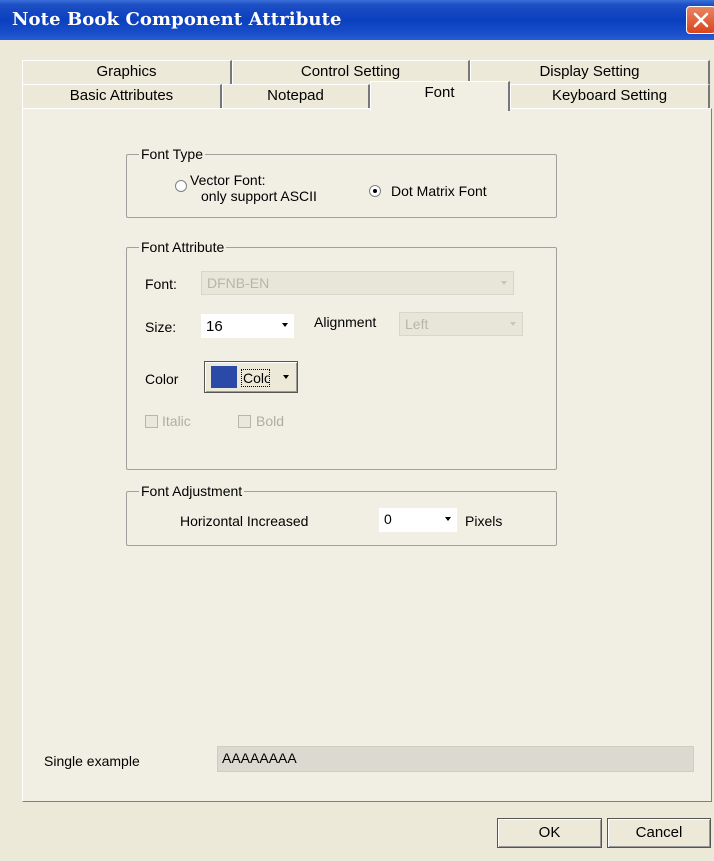 The width and height of the screenshot is (714, 861). What do you see at coordinates (183, 247) in the screenshot?
I see `font-attribute-legend: Font Attribute` at bounding box center [183, 247].